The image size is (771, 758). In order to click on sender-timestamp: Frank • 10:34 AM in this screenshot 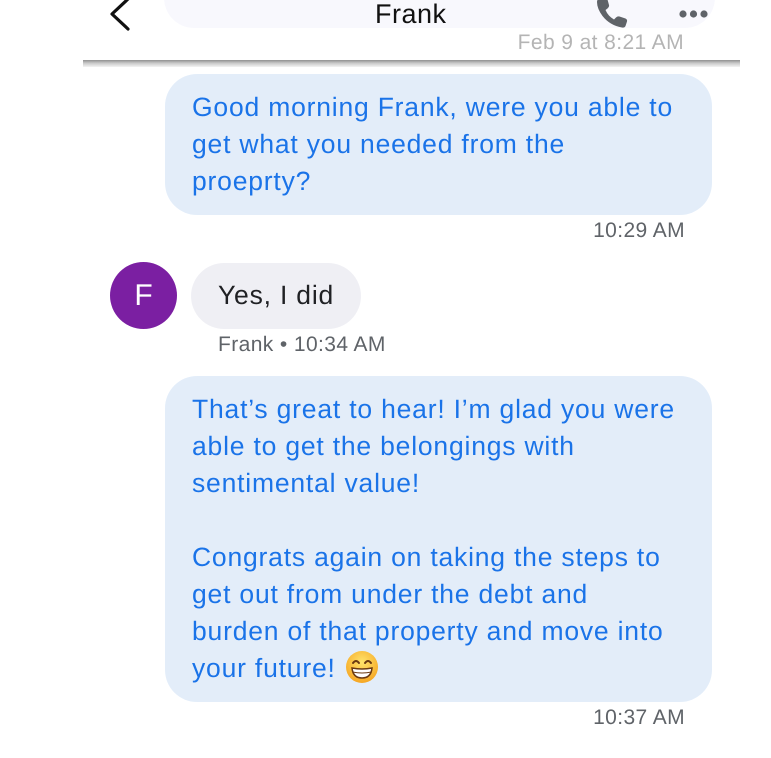, I will do `click(302, 345)`.